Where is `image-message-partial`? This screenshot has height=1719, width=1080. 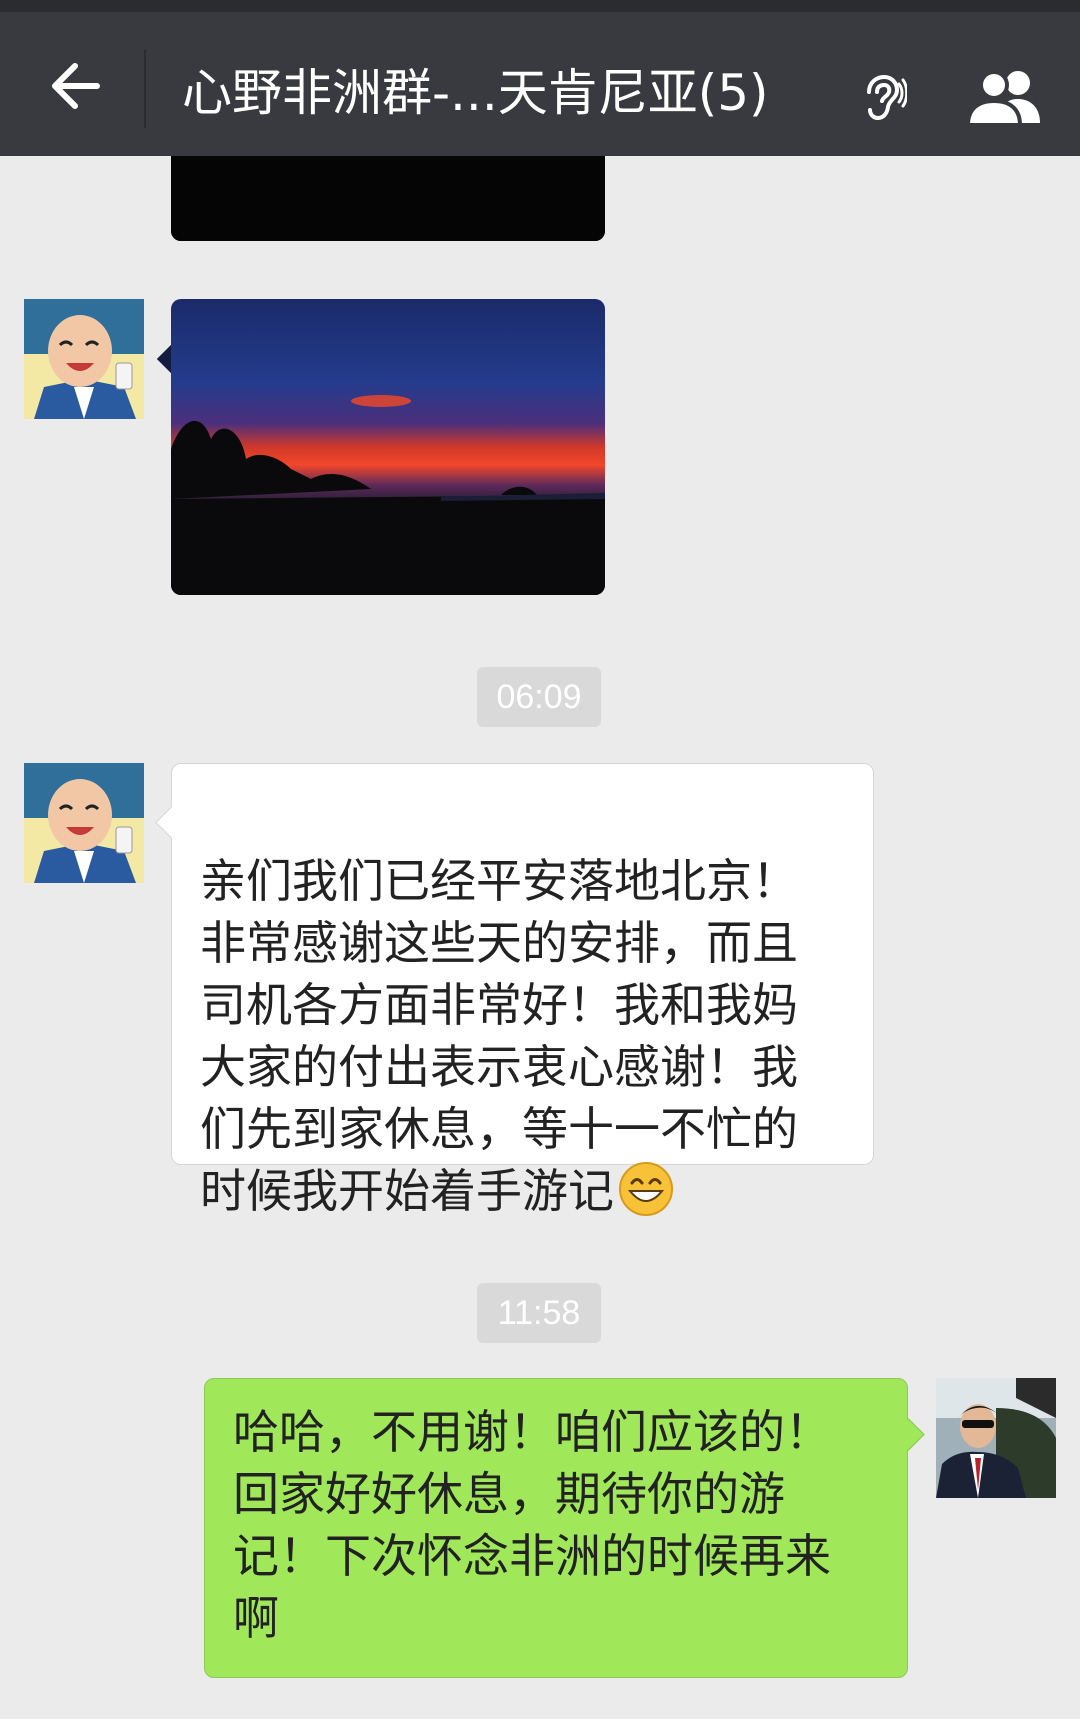
image-message-partial is located at coordinates (388, 198).